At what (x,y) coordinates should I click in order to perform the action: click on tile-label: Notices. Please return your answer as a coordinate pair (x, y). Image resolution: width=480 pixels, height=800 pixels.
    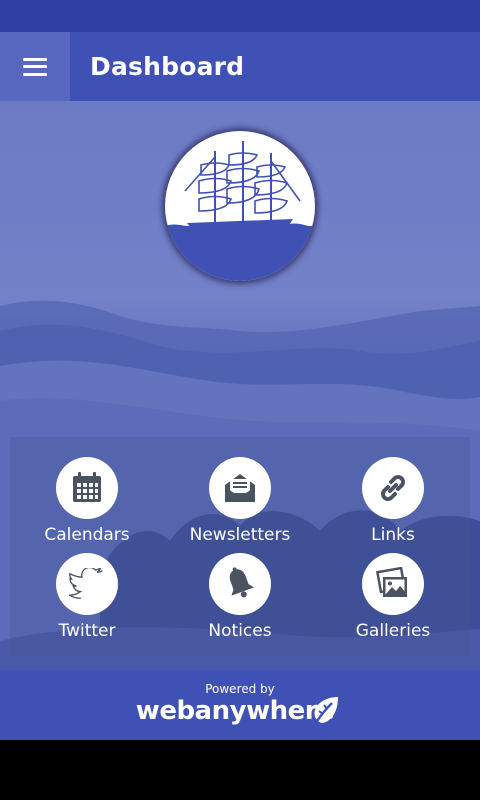
    Looking at the image, I should click on (240, 631).